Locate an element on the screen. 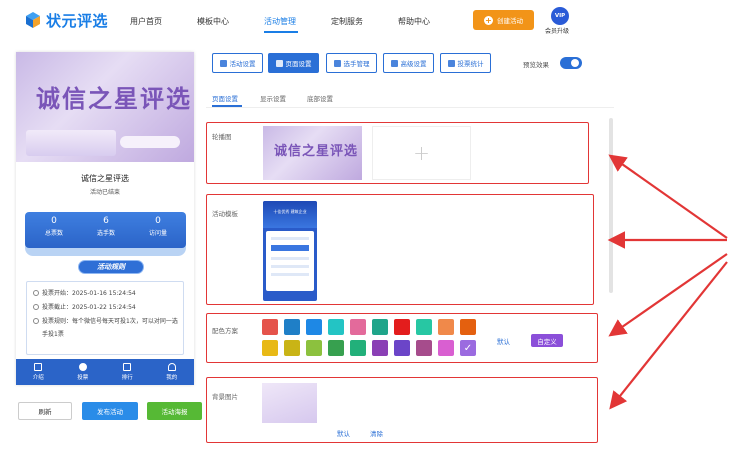  annotation-arrows is located at coordinates (667, 282).